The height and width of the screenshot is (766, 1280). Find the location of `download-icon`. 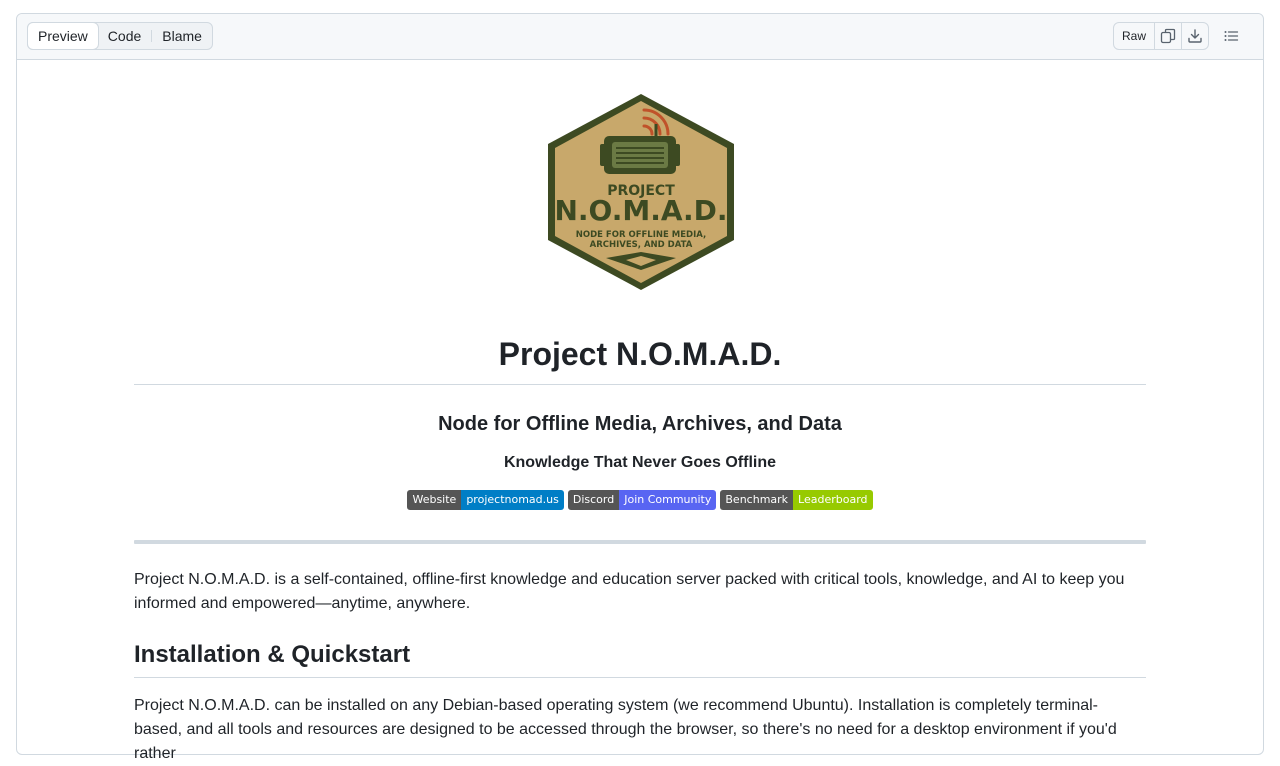

download-icon is located at coordinates (1195, 36).